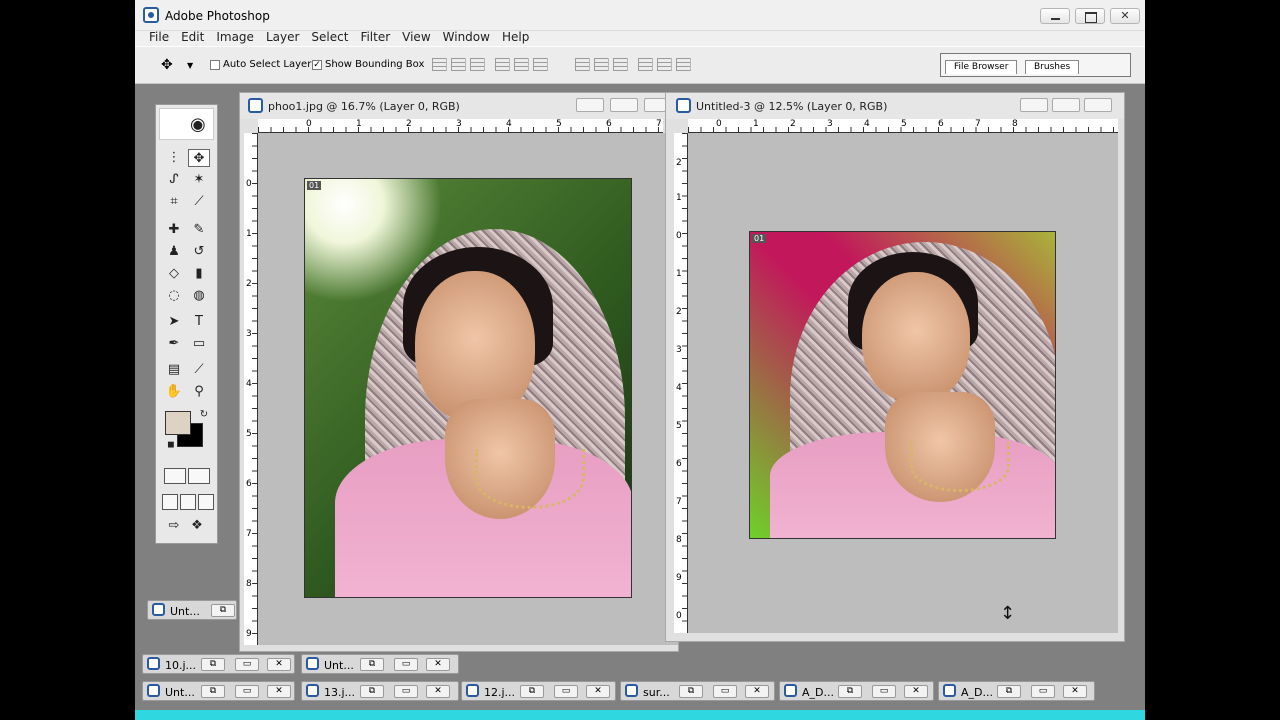 The image size is (1280, 720). I want to click on minimized-window: 12.j... ⧉ ▭ ✕, so click(538, 691).